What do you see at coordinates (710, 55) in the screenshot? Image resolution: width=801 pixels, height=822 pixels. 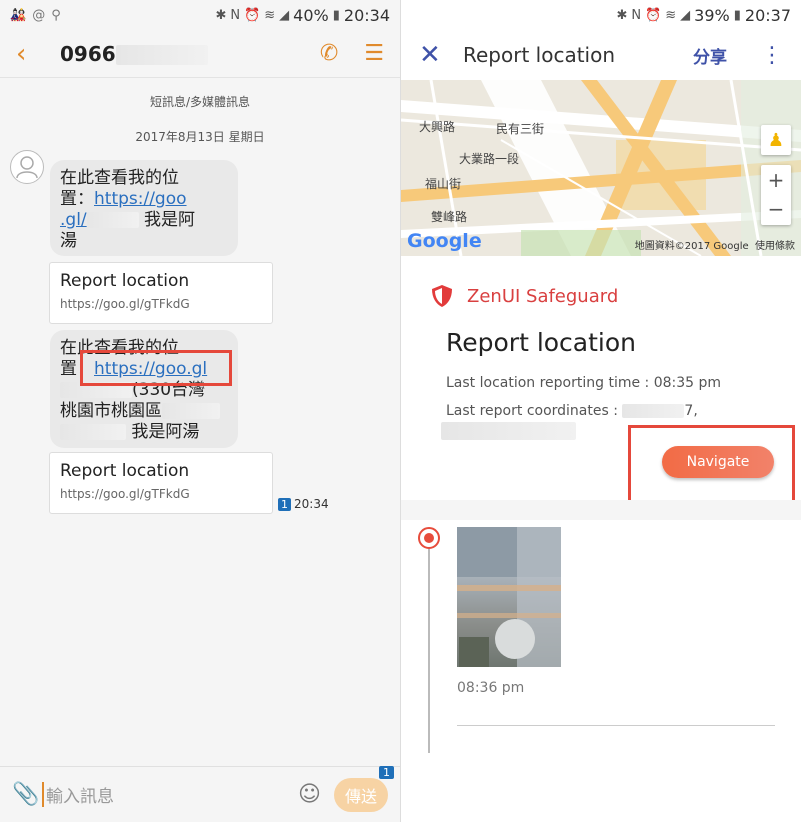 I see `share-button: 分享` at bounding box center [710, 55].